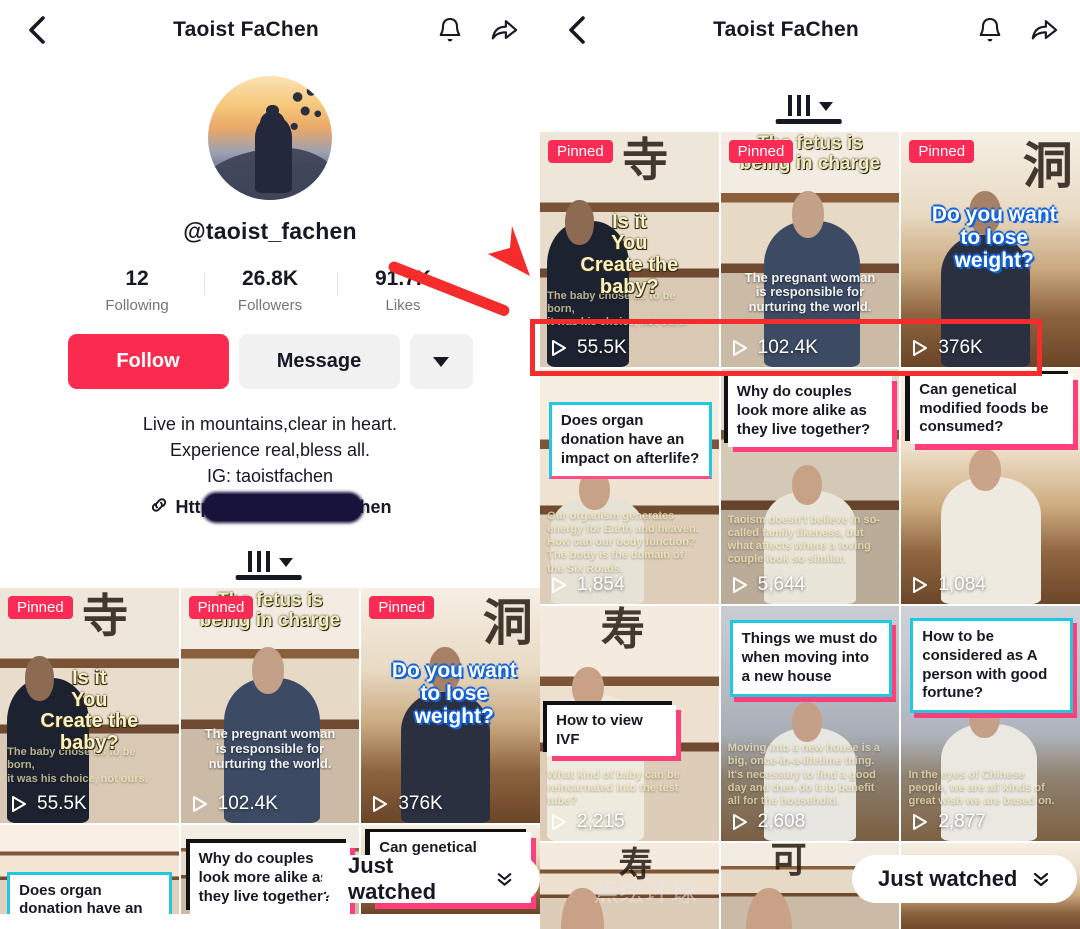  I want to click on stat-label: Followers, so click(270, 305).